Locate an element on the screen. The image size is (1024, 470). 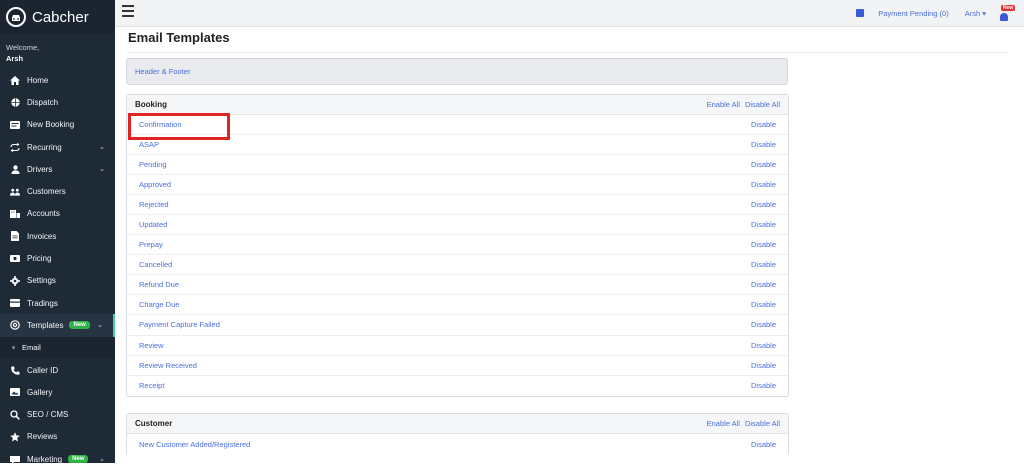
sidebar-item-templates: Templates New ⌄ is located at coordinates (57, 325).